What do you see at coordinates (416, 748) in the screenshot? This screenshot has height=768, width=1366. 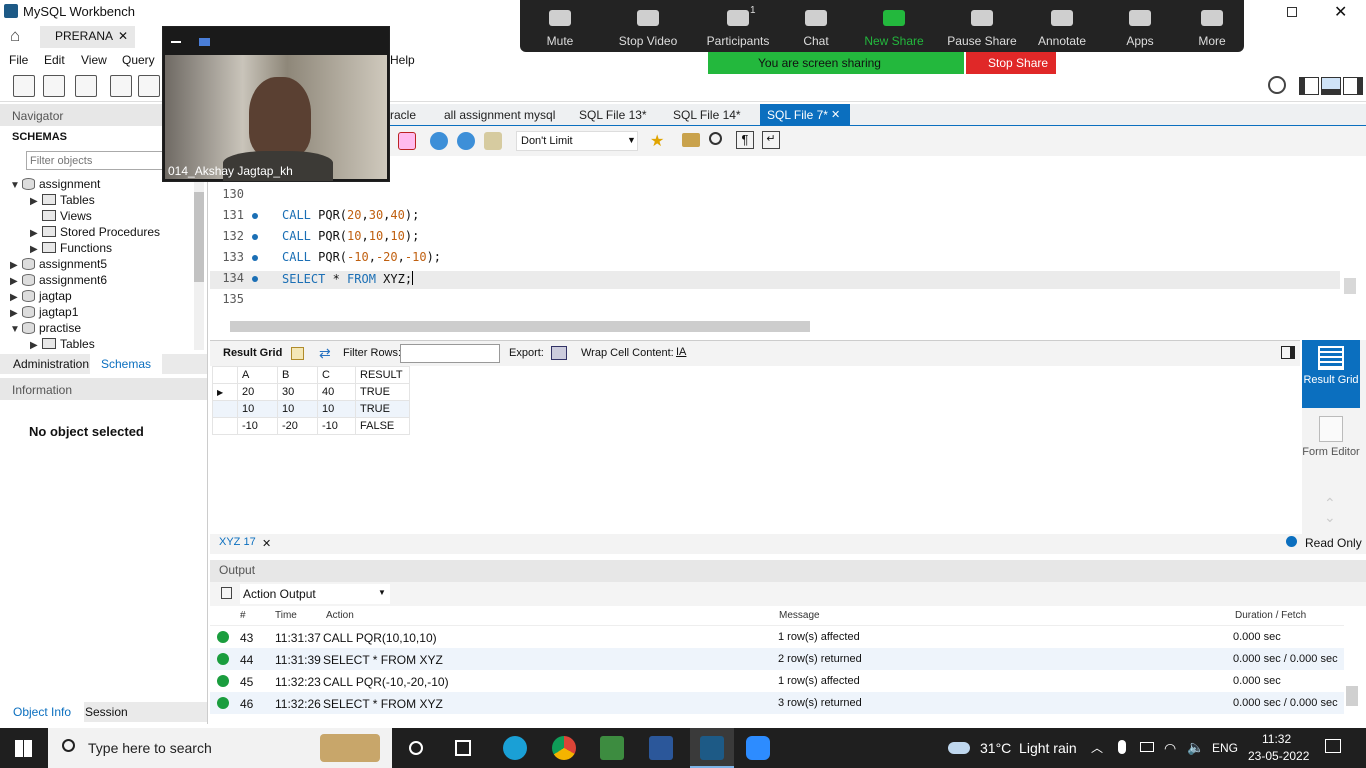 I see `task-view-icon` at bounding box center [416, 748].